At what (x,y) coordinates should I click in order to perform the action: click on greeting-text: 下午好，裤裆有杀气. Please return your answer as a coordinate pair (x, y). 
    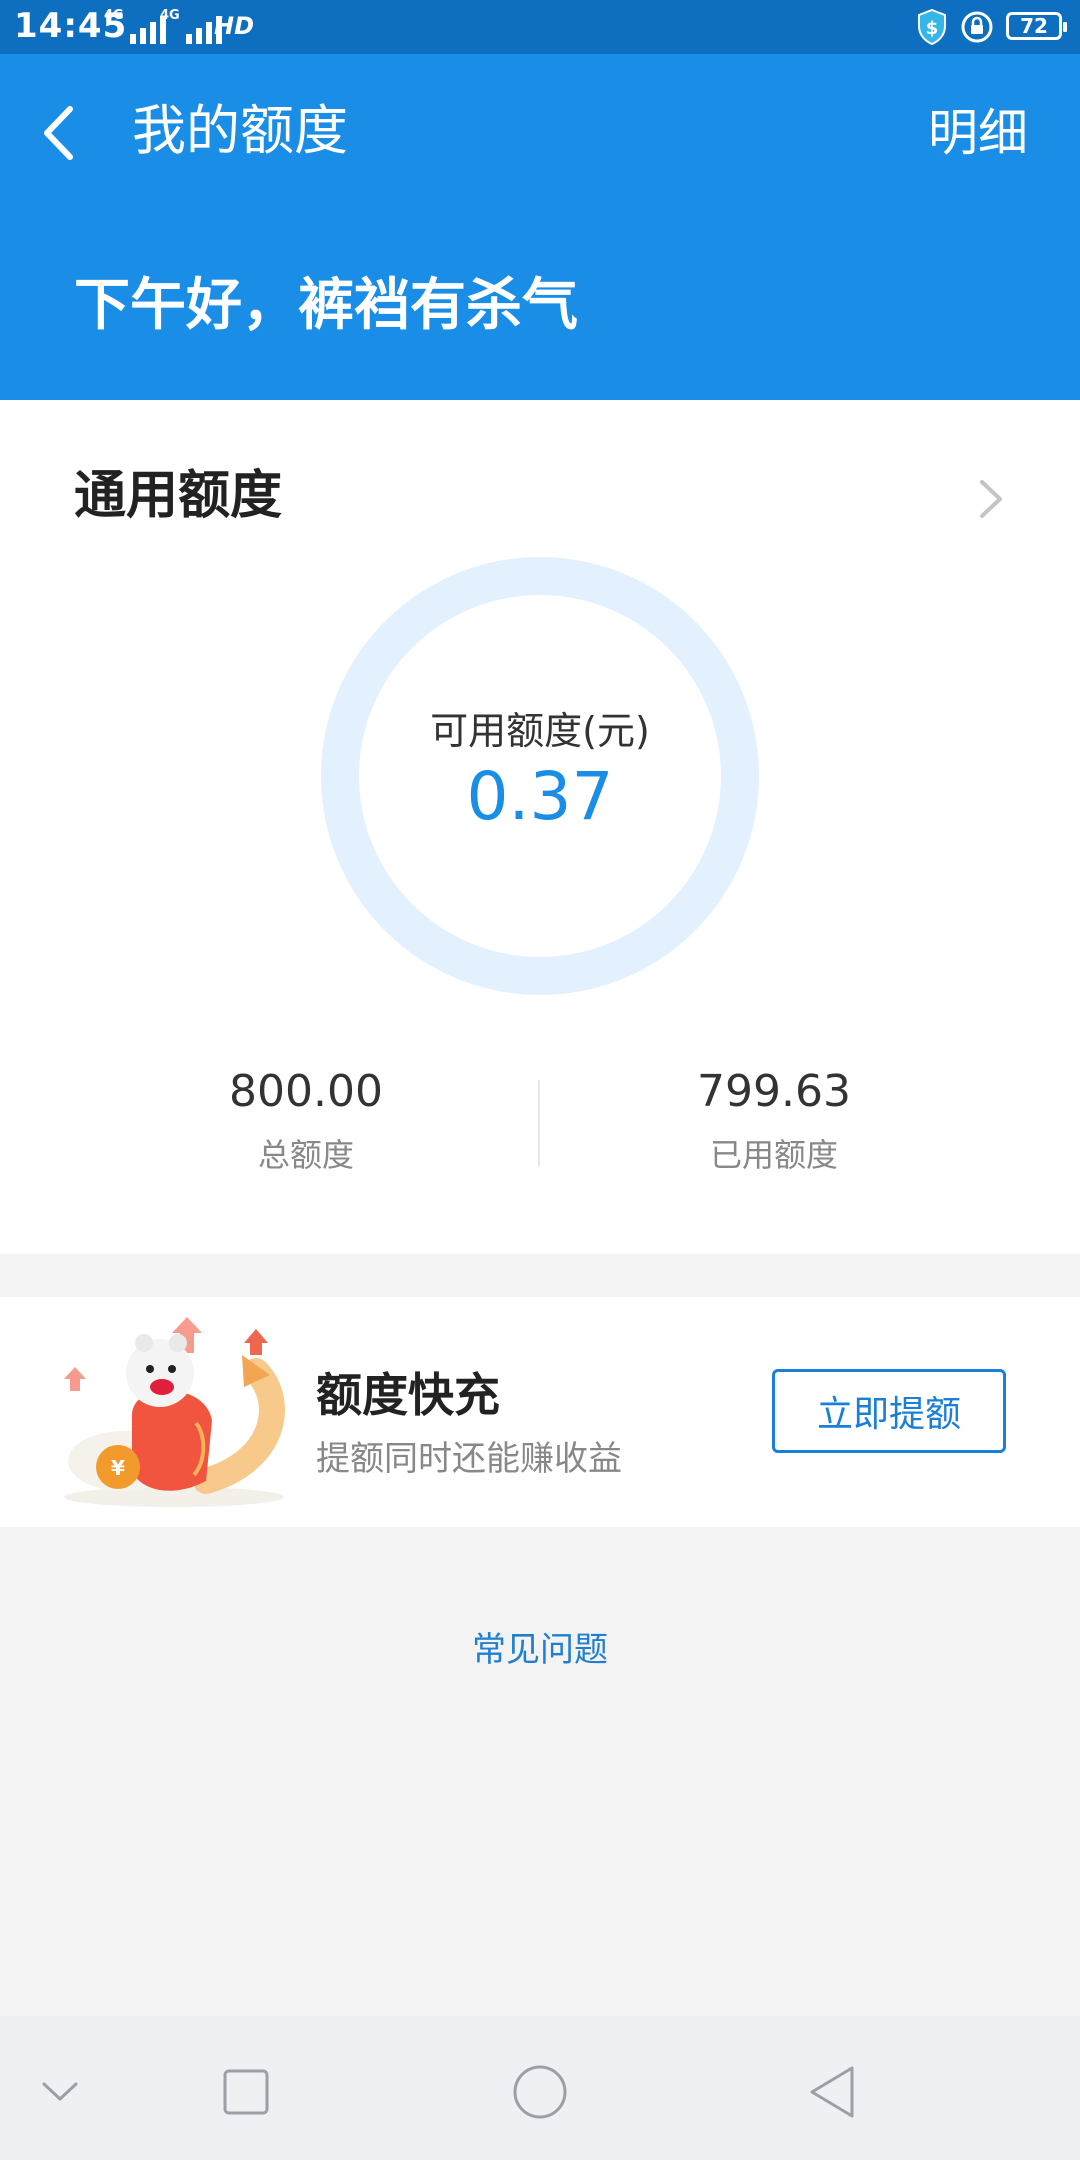
    Looking at the image, I should click on (326, 305).